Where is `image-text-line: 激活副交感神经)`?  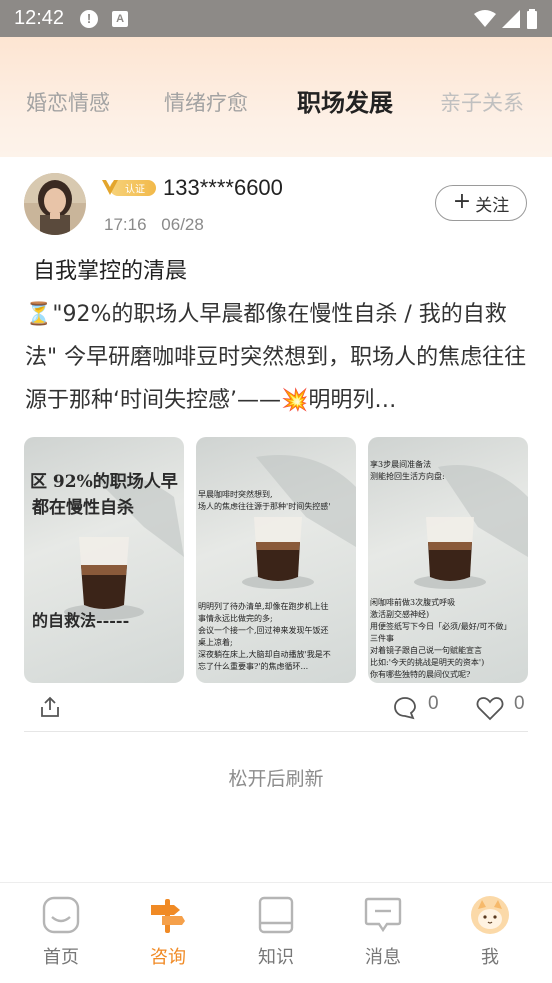 image-text-line: 激活副交感神经) is located at coordinates (400, 614).